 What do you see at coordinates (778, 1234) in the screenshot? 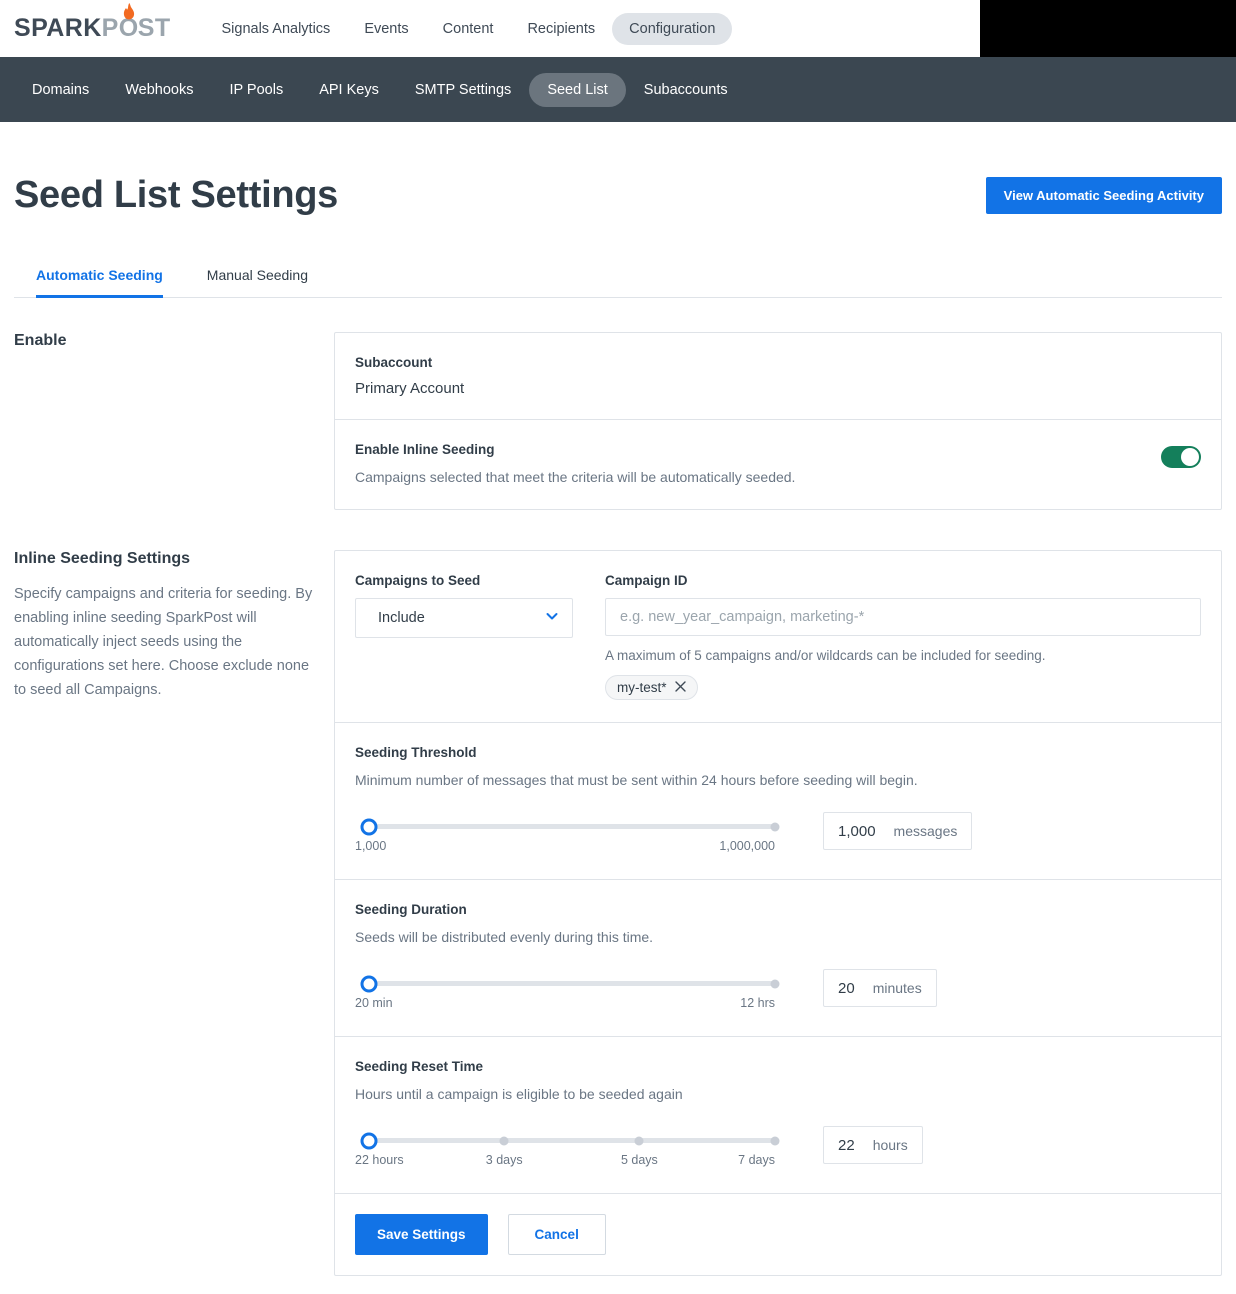
I see `form-actions: Save Settings Cancel` at bounding box center [778, 1234].